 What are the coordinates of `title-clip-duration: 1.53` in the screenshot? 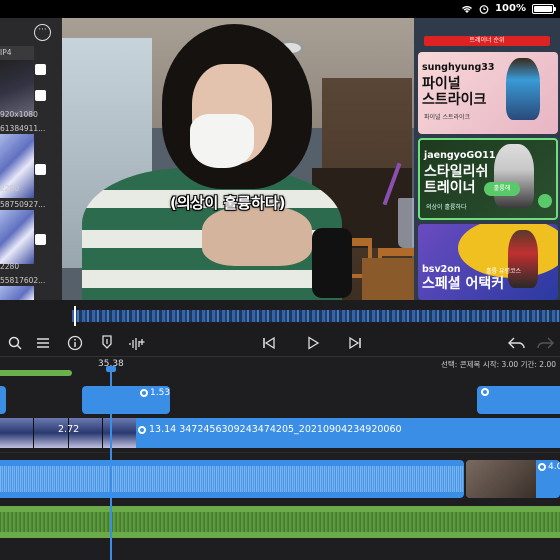 It's located at (155, 393).